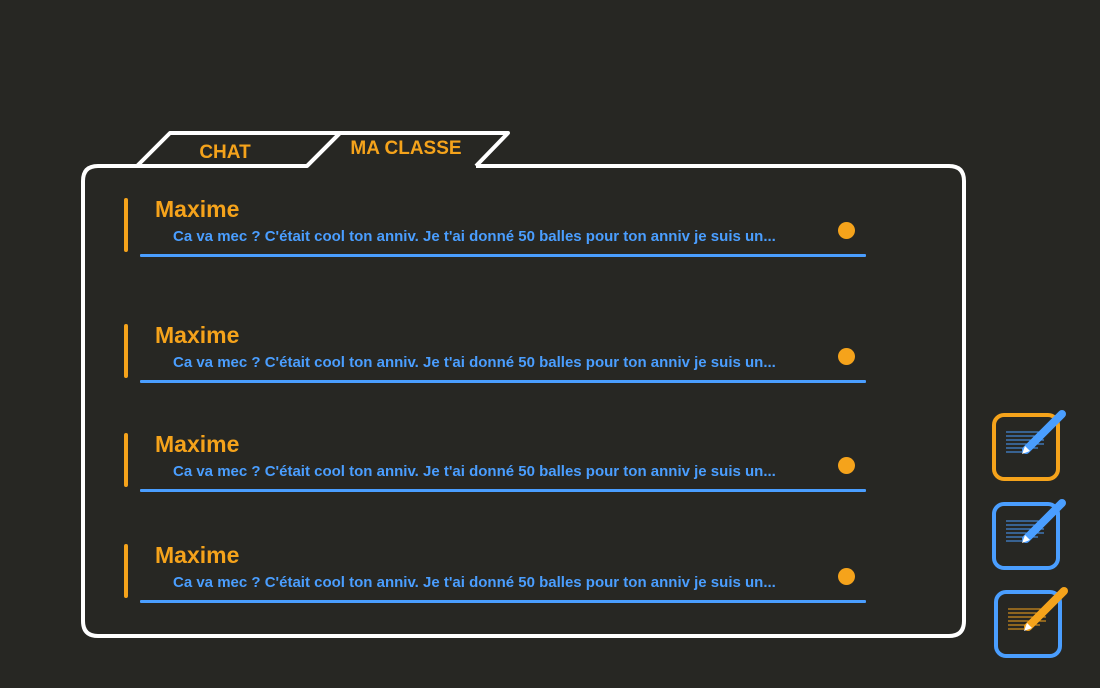 Image resolution: width=1100 pixels, height=688 pixels. I want to click on tab-chat: CHAT, so click(225, 153).